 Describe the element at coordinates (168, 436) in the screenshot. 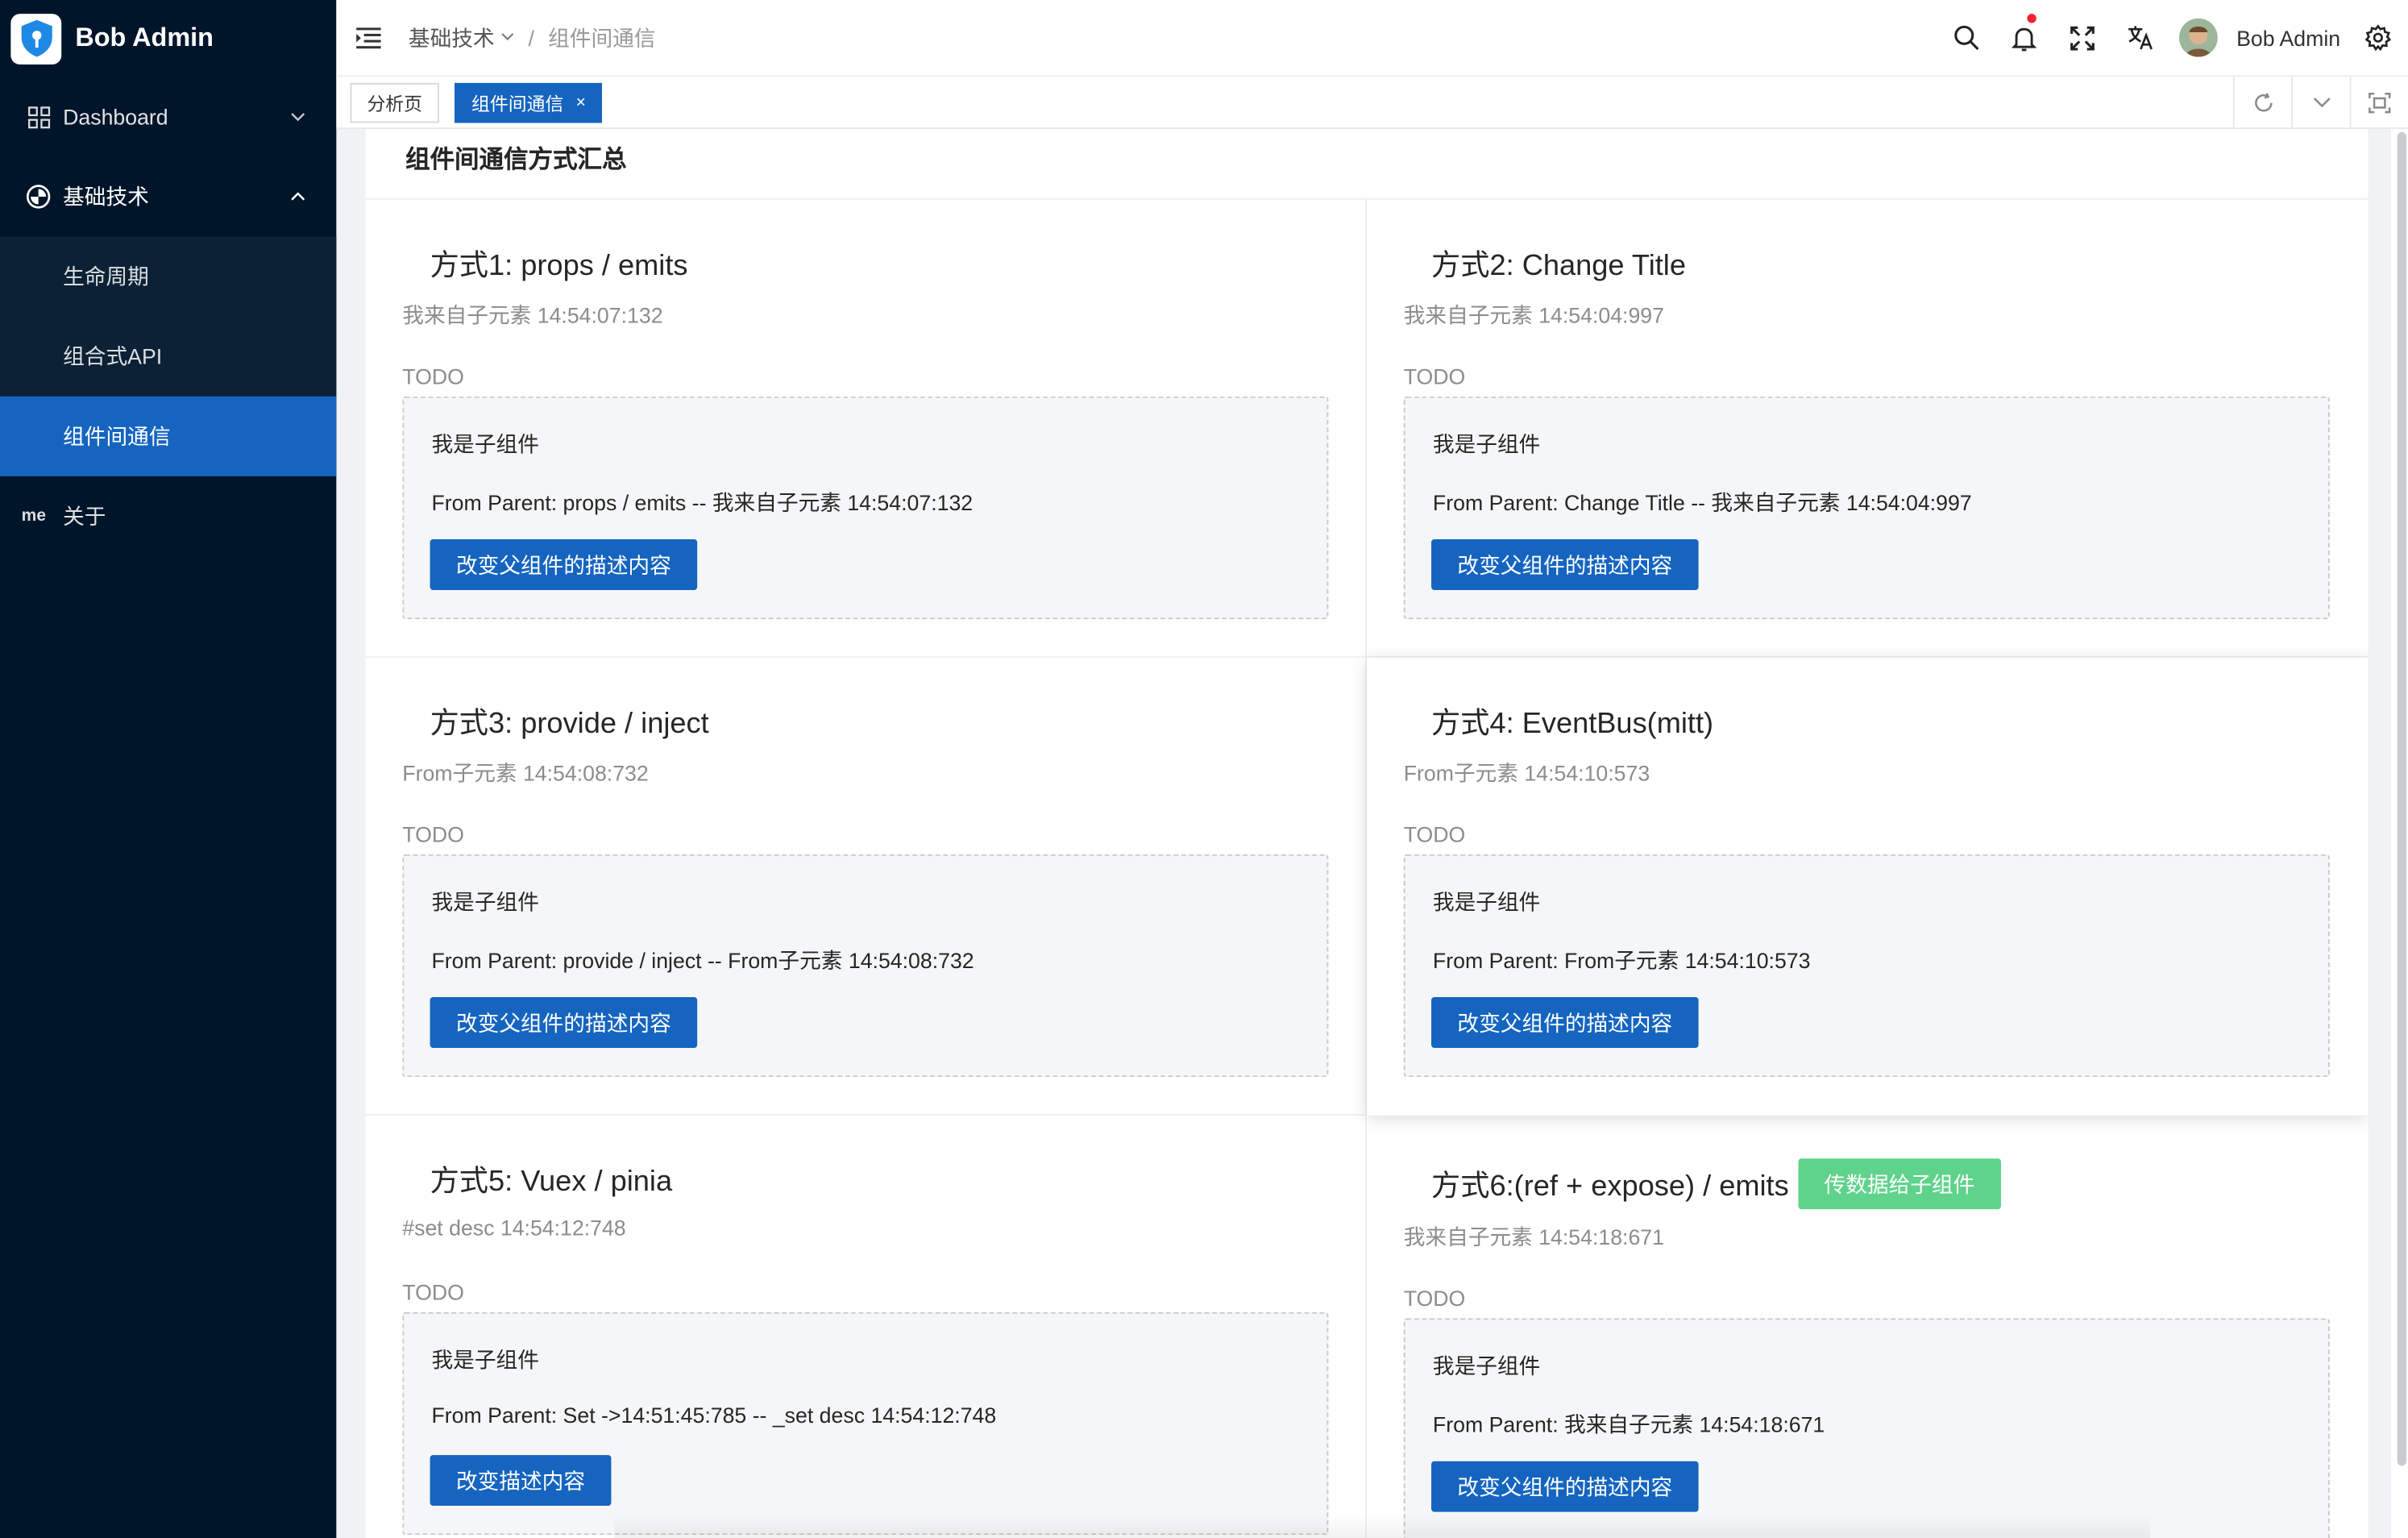

I see `sidebar-item-component-communication: 组件间通信` at that location.